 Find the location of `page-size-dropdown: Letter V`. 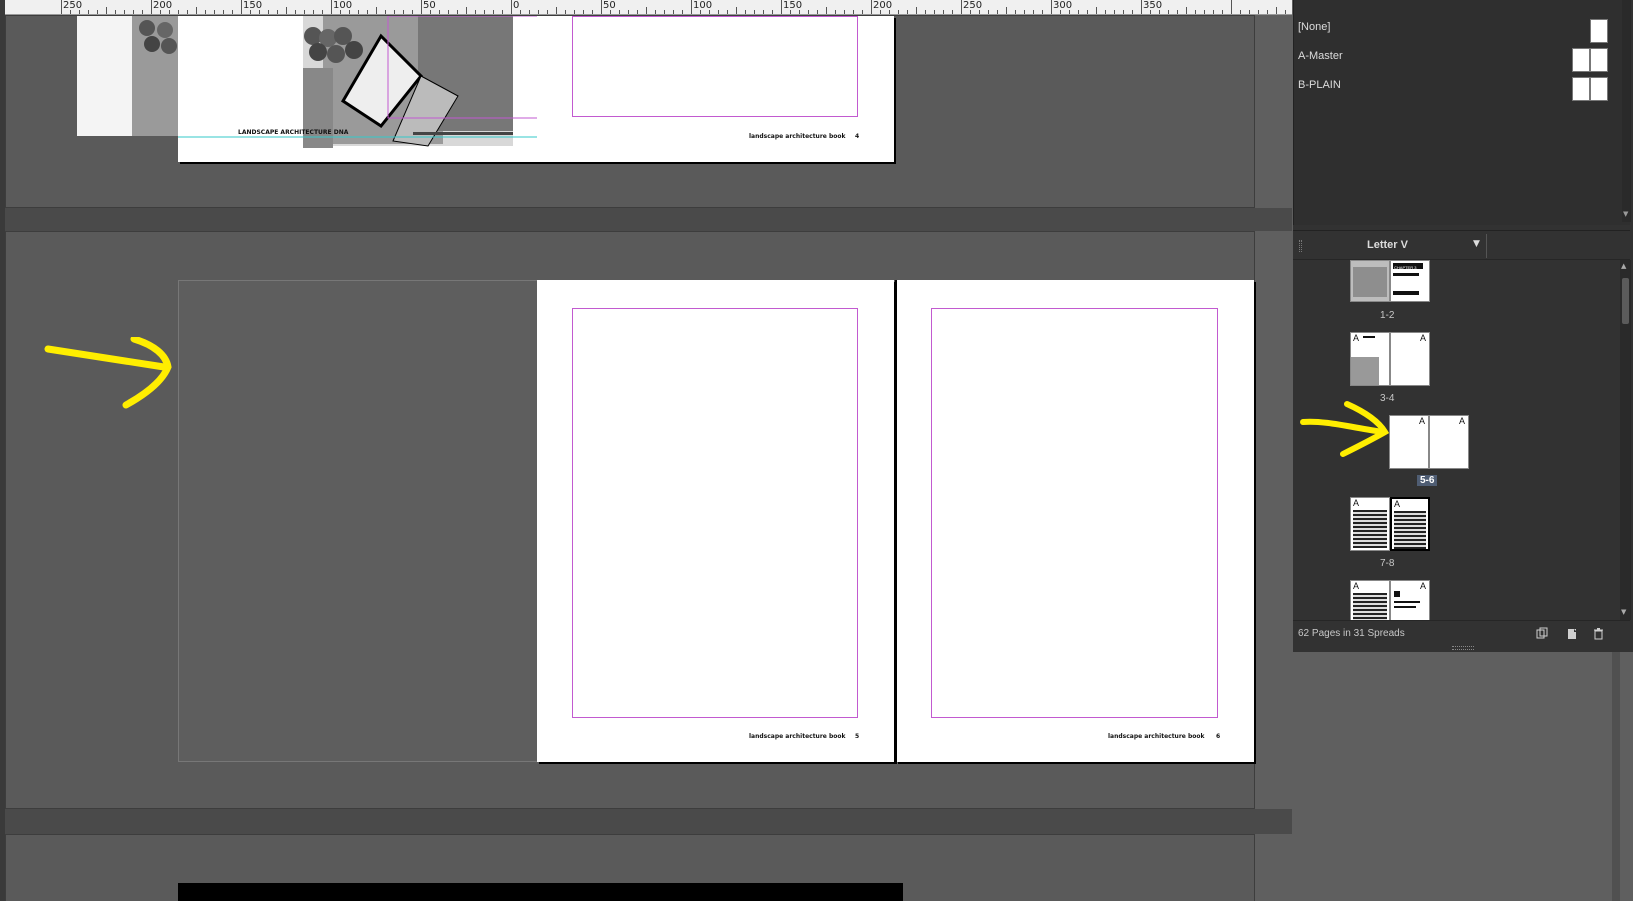

page-size-dropdown: Letter V is located at coordinates (1387, 245).